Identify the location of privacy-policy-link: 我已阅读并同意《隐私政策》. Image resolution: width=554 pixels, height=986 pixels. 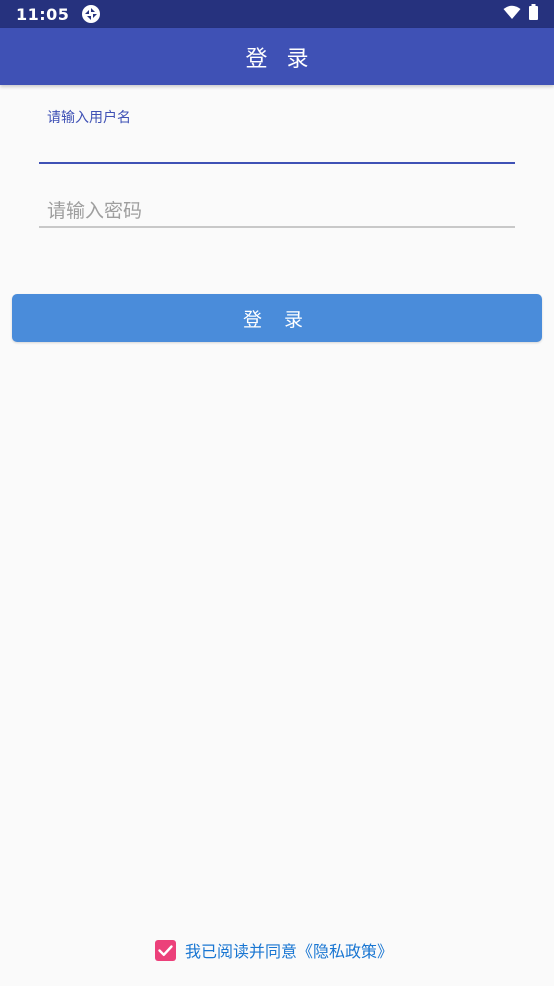
(289, 950).